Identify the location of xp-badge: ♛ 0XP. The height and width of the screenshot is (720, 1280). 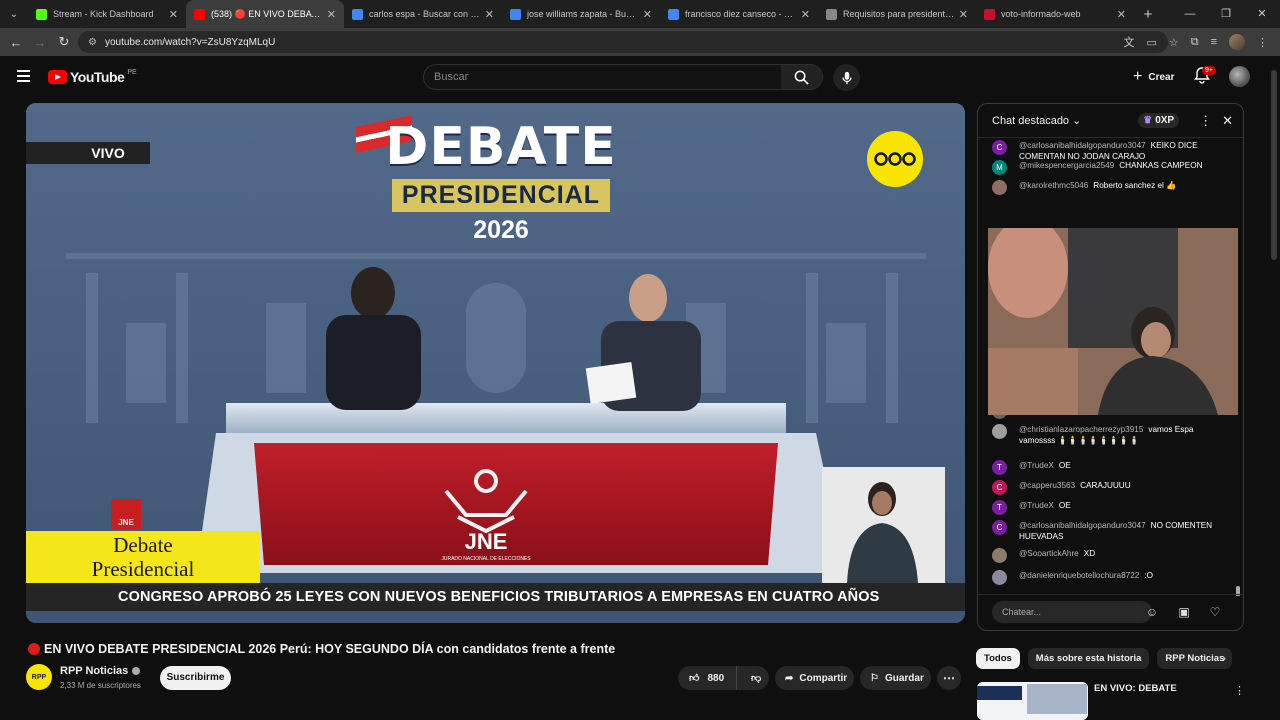
(1159, 120).